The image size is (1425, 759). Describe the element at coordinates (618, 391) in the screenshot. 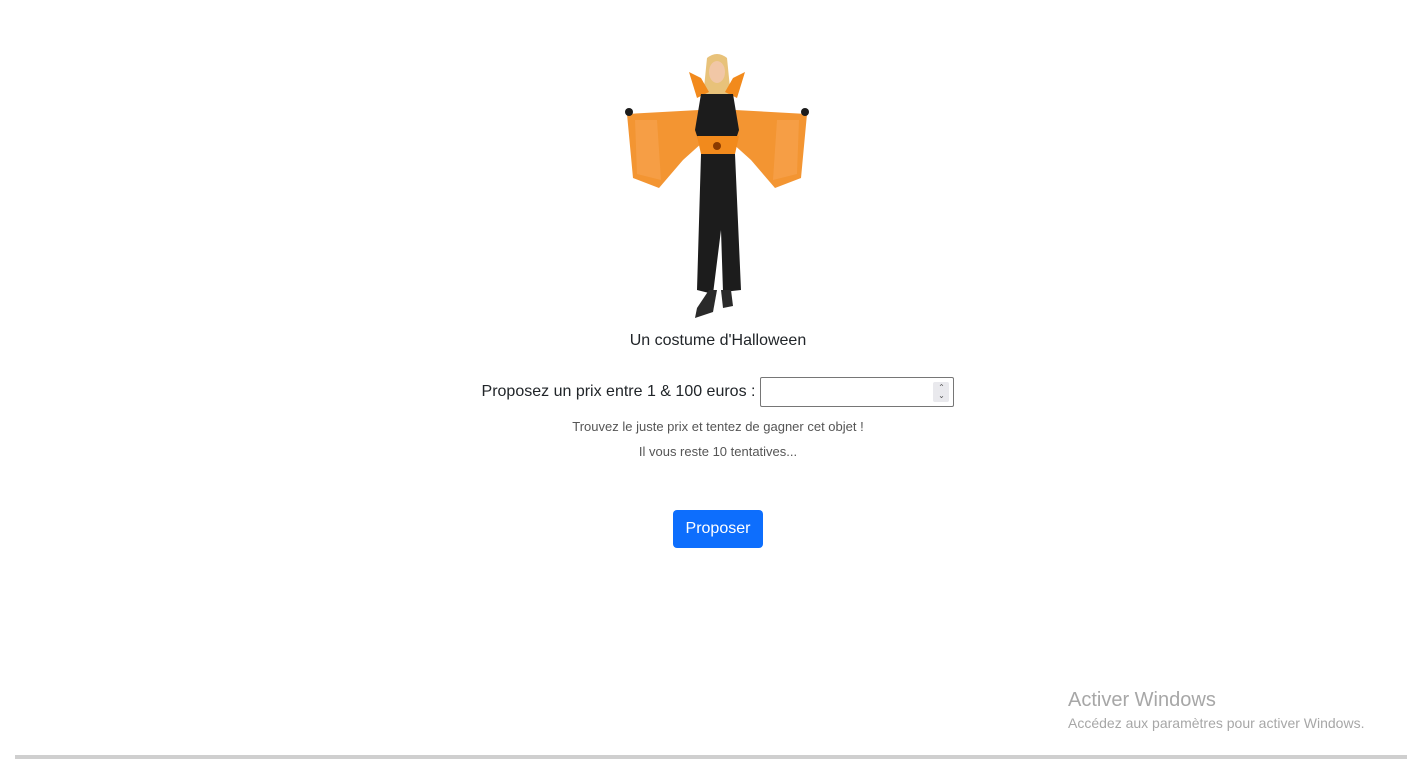

I see `price-label: Proposez un prix entre 1 & 100 euros :` at that location.